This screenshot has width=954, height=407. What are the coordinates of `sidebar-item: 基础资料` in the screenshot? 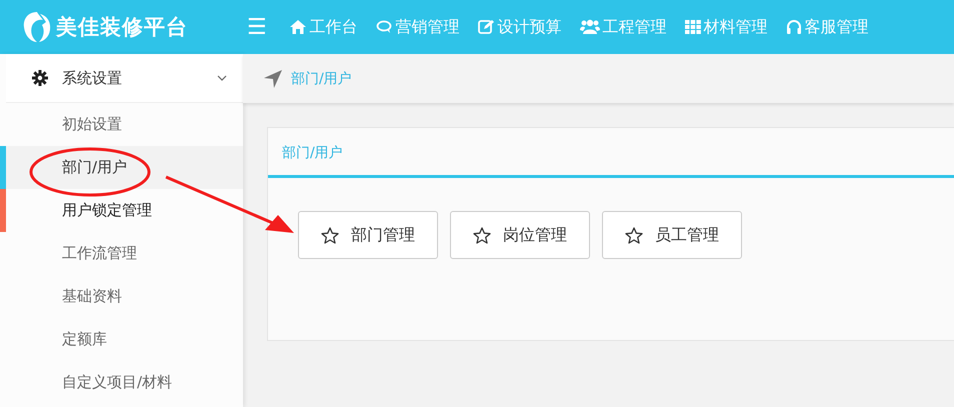 It's located at (121, 296).